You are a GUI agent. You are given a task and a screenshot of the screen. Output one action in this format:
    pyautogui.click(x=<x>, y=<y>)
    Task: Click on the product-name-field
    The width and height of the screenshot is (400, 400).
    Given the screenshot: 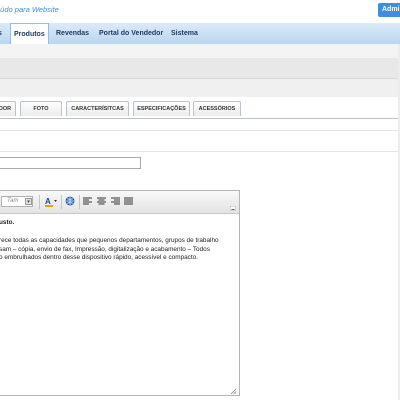 What is the action you would take?
    pyautogui.click(x=70, y=163)
    